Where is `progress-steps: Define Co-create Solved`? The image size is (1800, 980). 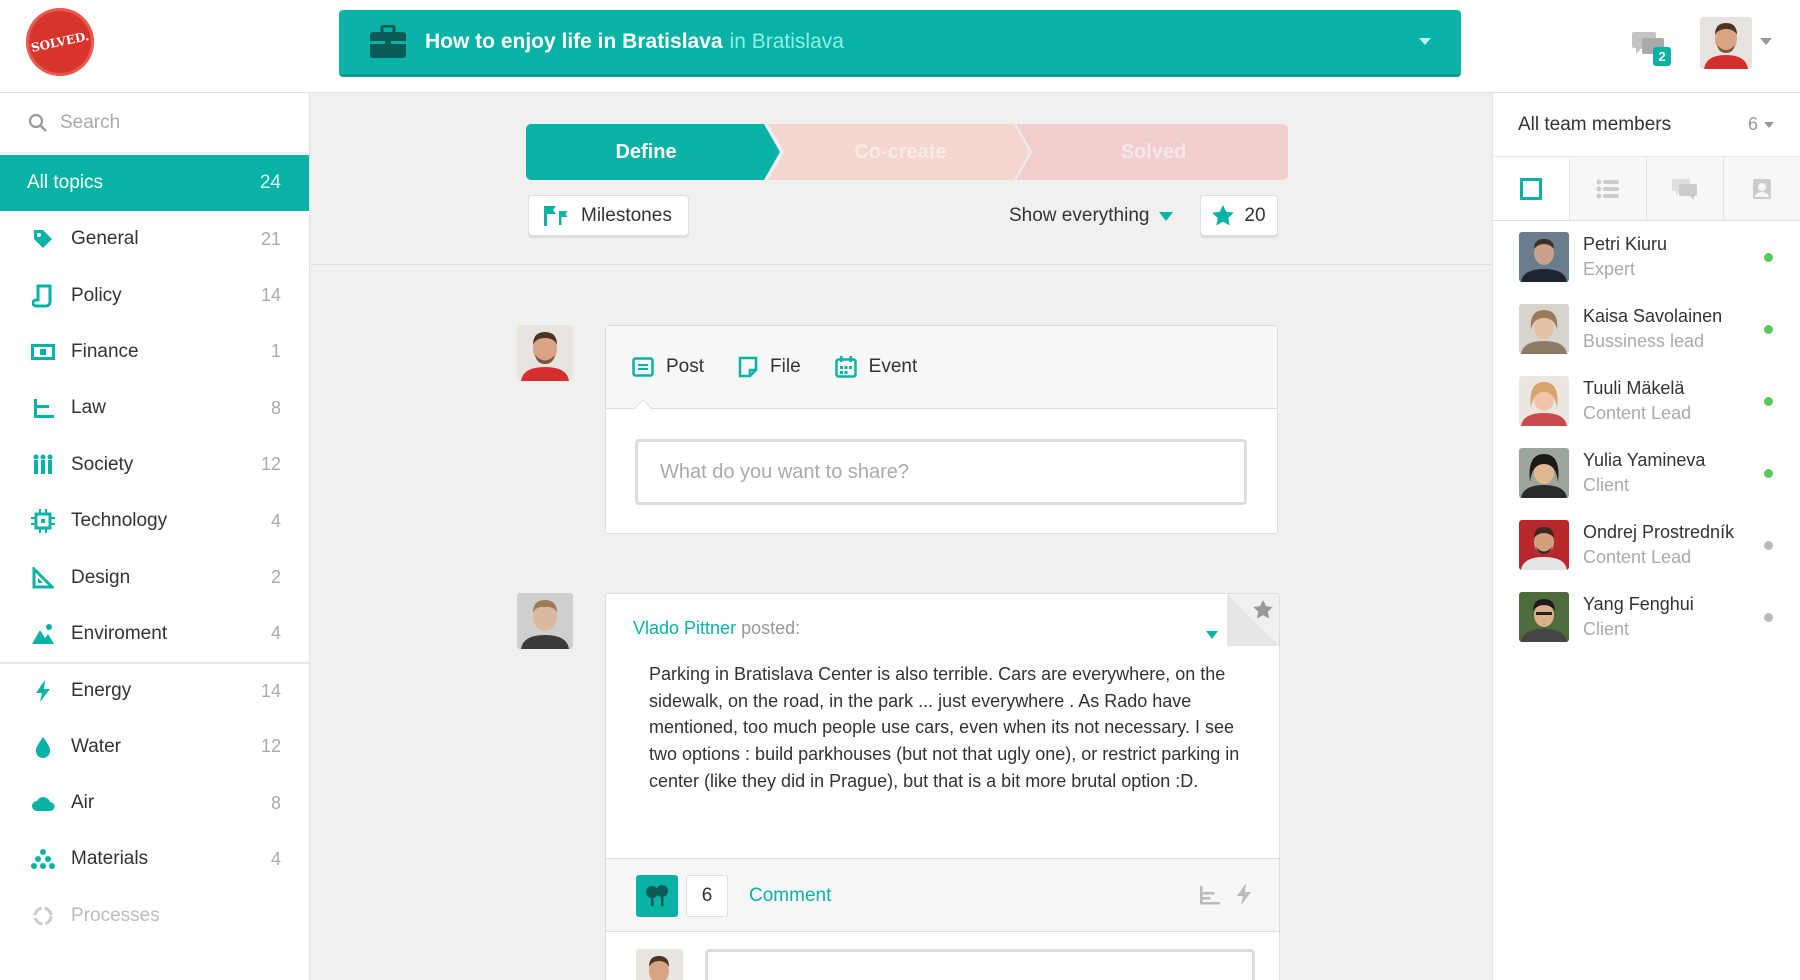
progress-steps: Define Co-create Solved is located at coordinates (907, 152).